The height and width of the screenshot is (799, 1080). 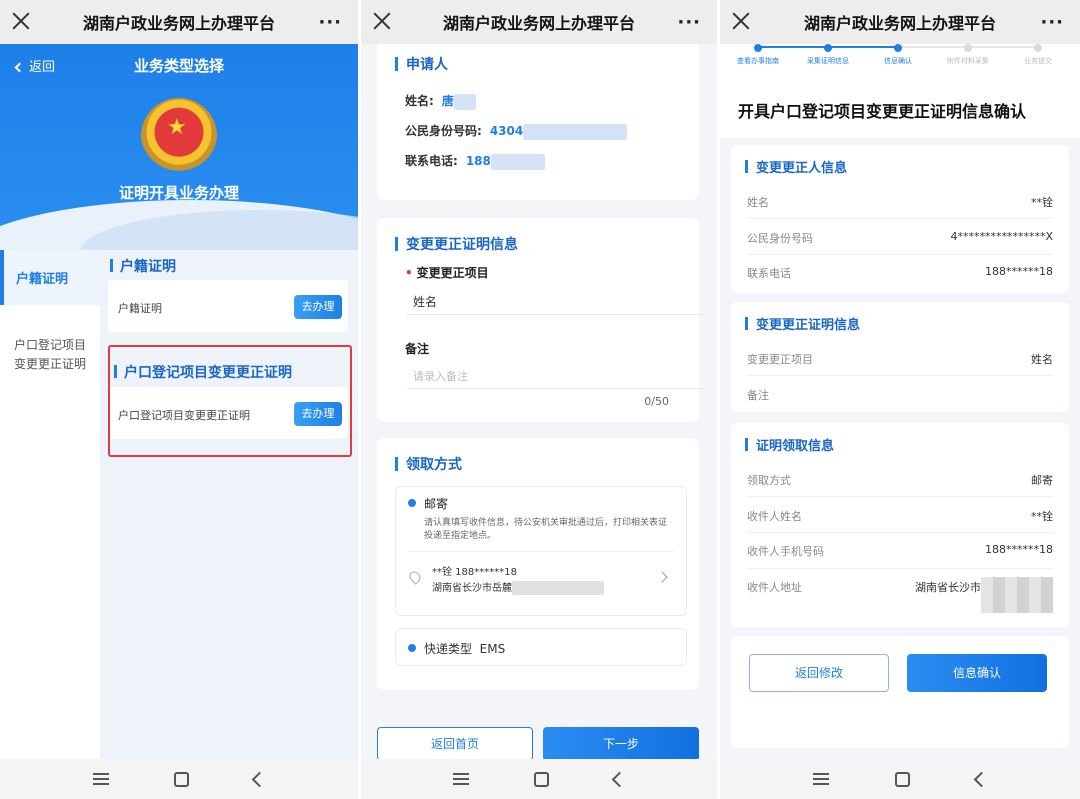 I want to click on applicant-card: 申请人 姓名: 唐 公民身份号码: 4304 联系电话: 188, so click(x=538, y=122).